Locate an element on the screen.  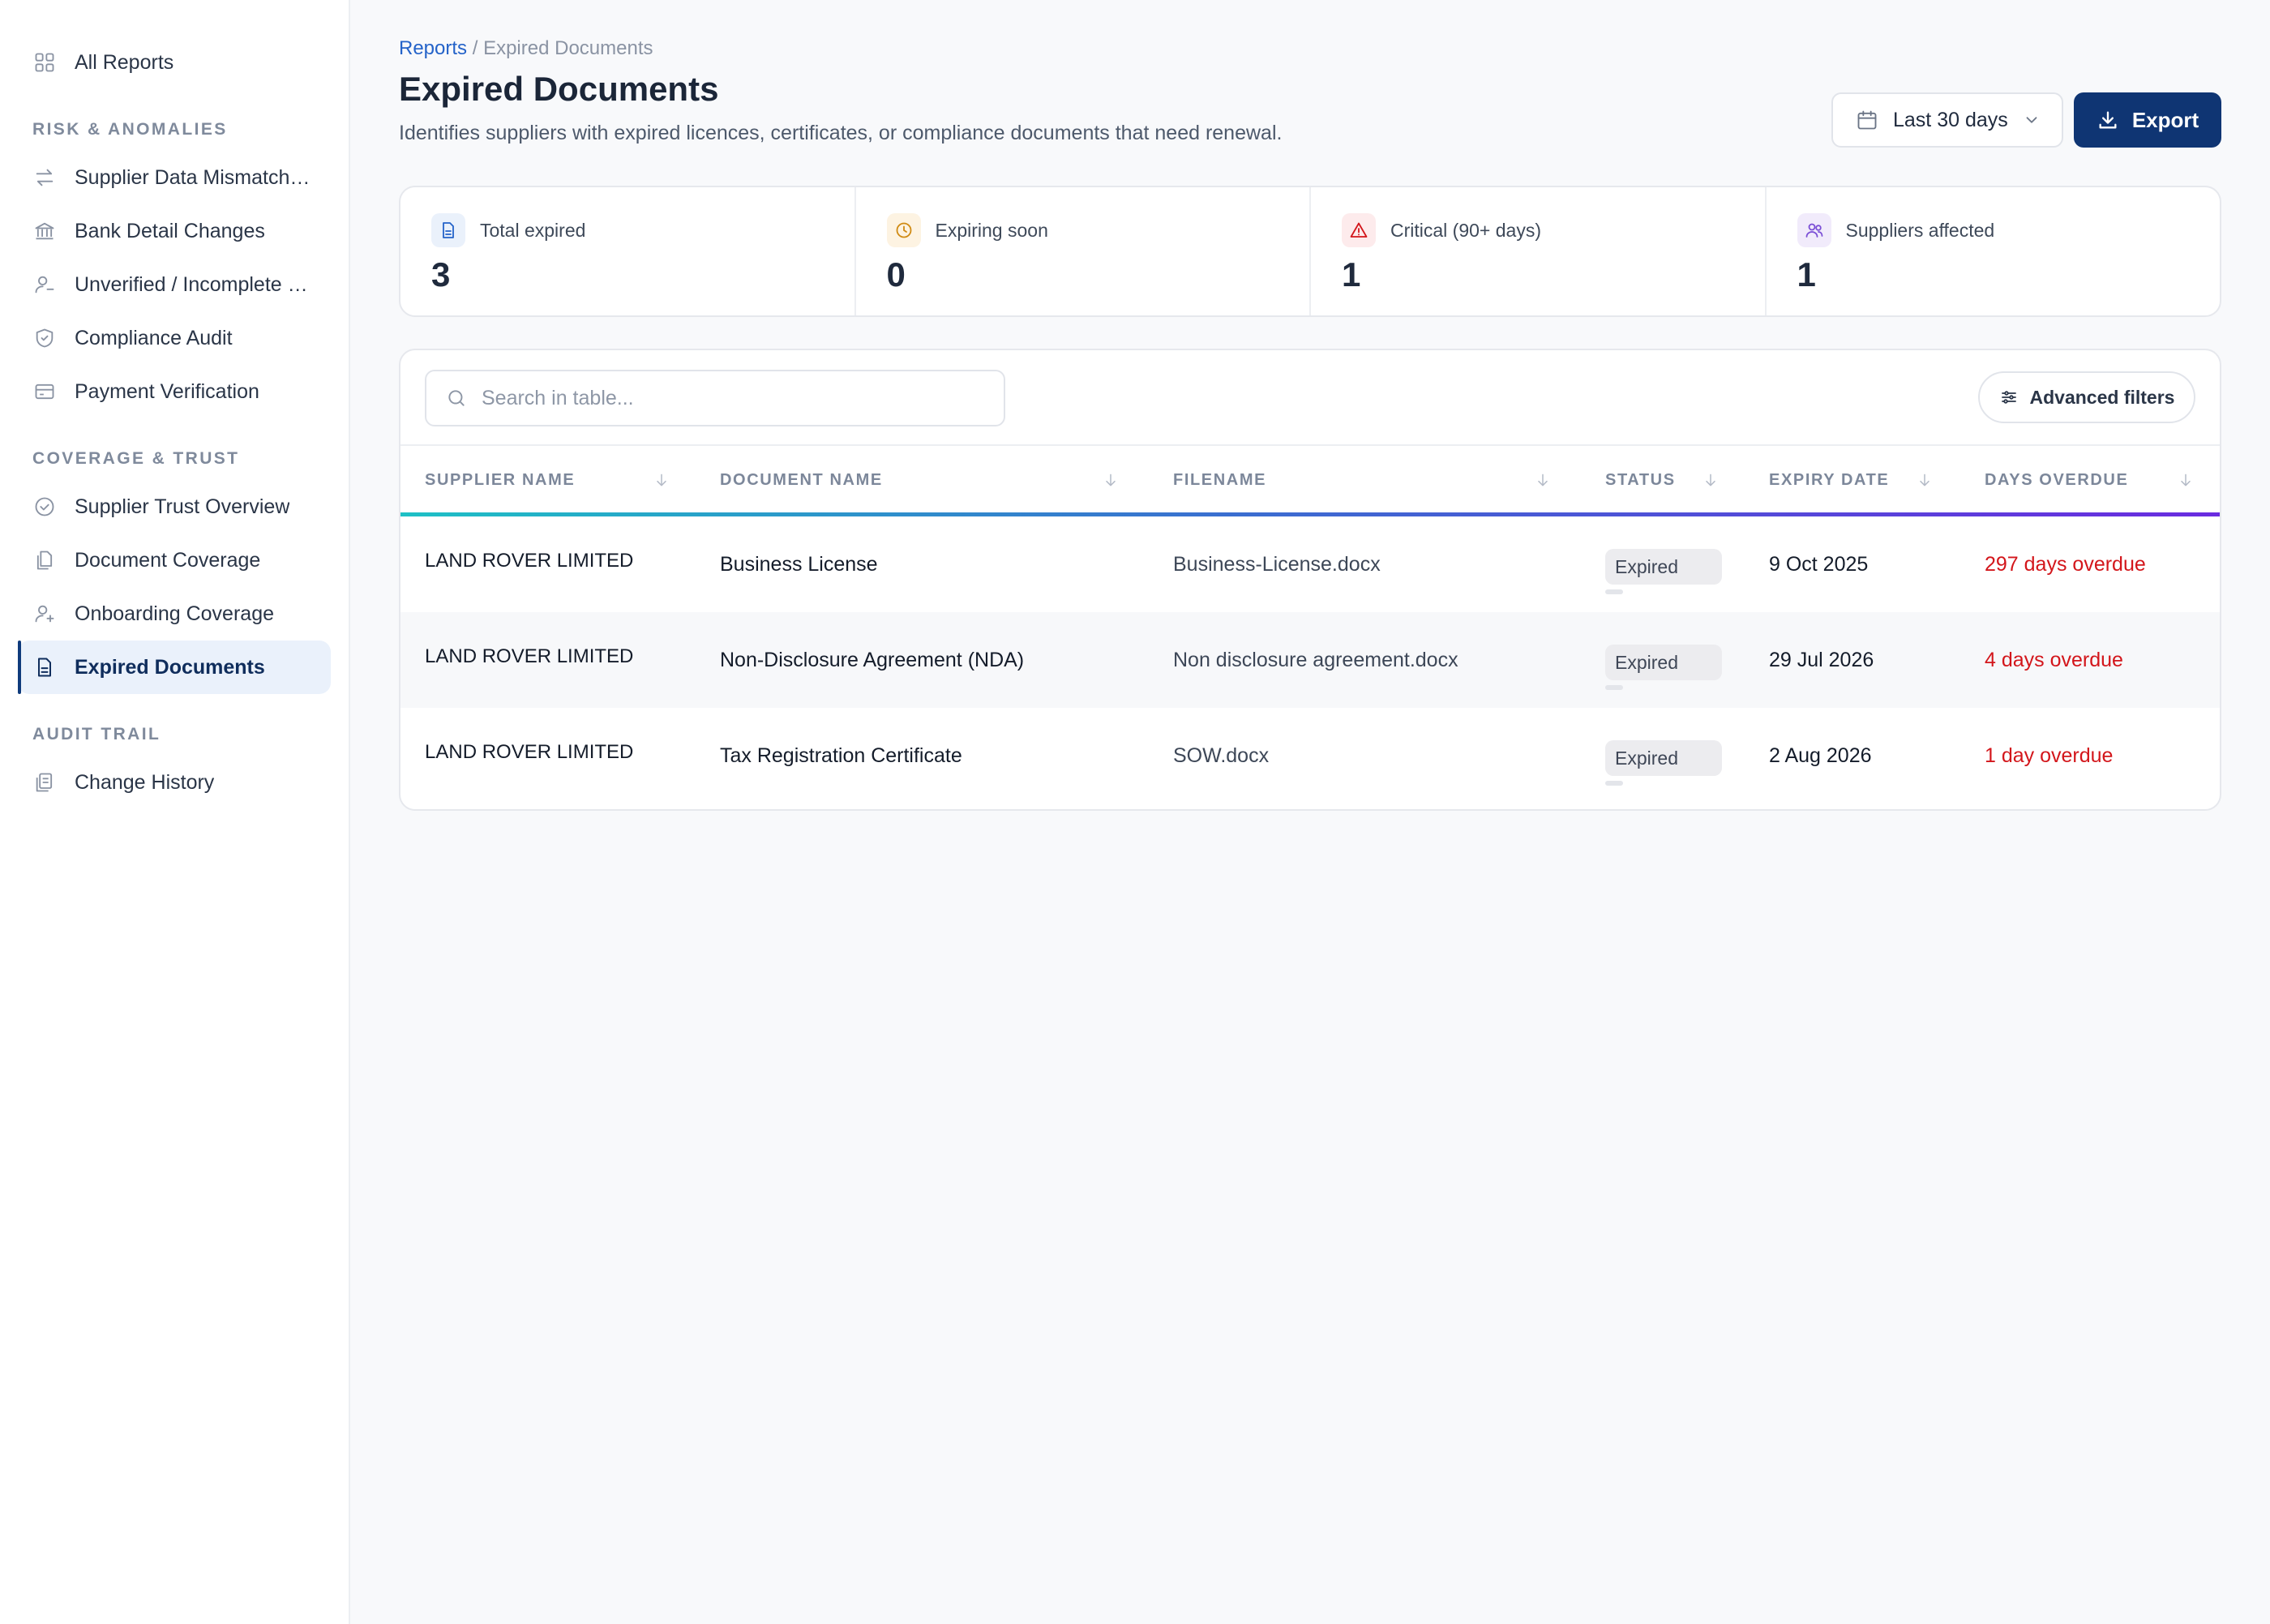
nav-expired-documents: Expired Documents is located at coordinates (174, 667).